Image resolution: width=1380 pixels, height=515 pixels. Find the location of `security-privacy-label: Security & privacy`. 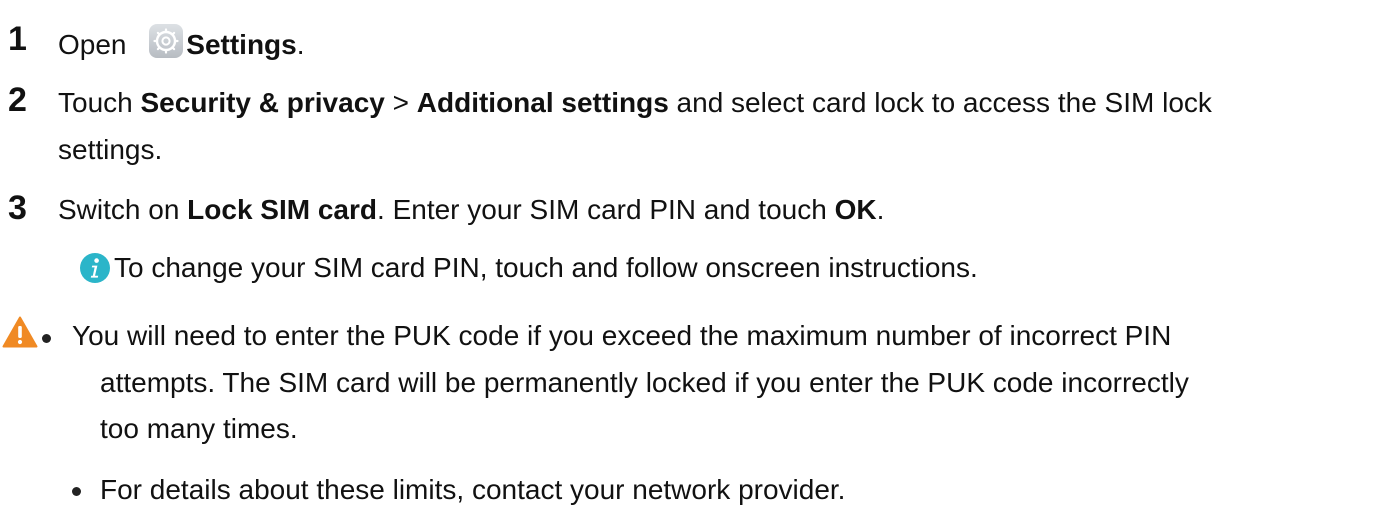

security-privacy-label: Security & privacy is located at coordinates (262, 102).